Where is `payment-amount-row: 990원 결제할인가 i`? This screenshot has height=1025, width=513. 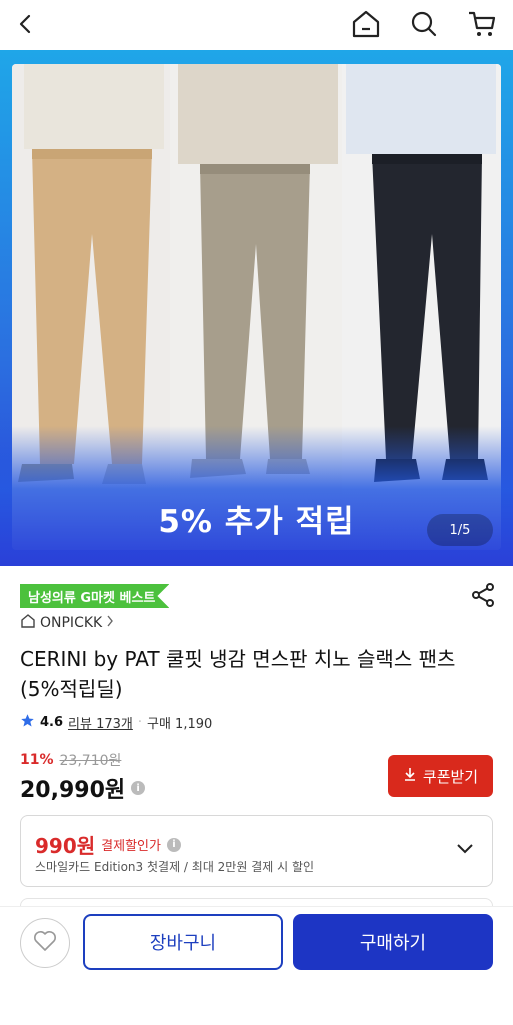
payment-amount-row: 990원 결제할인가 i is located at coordinates (108, 844).